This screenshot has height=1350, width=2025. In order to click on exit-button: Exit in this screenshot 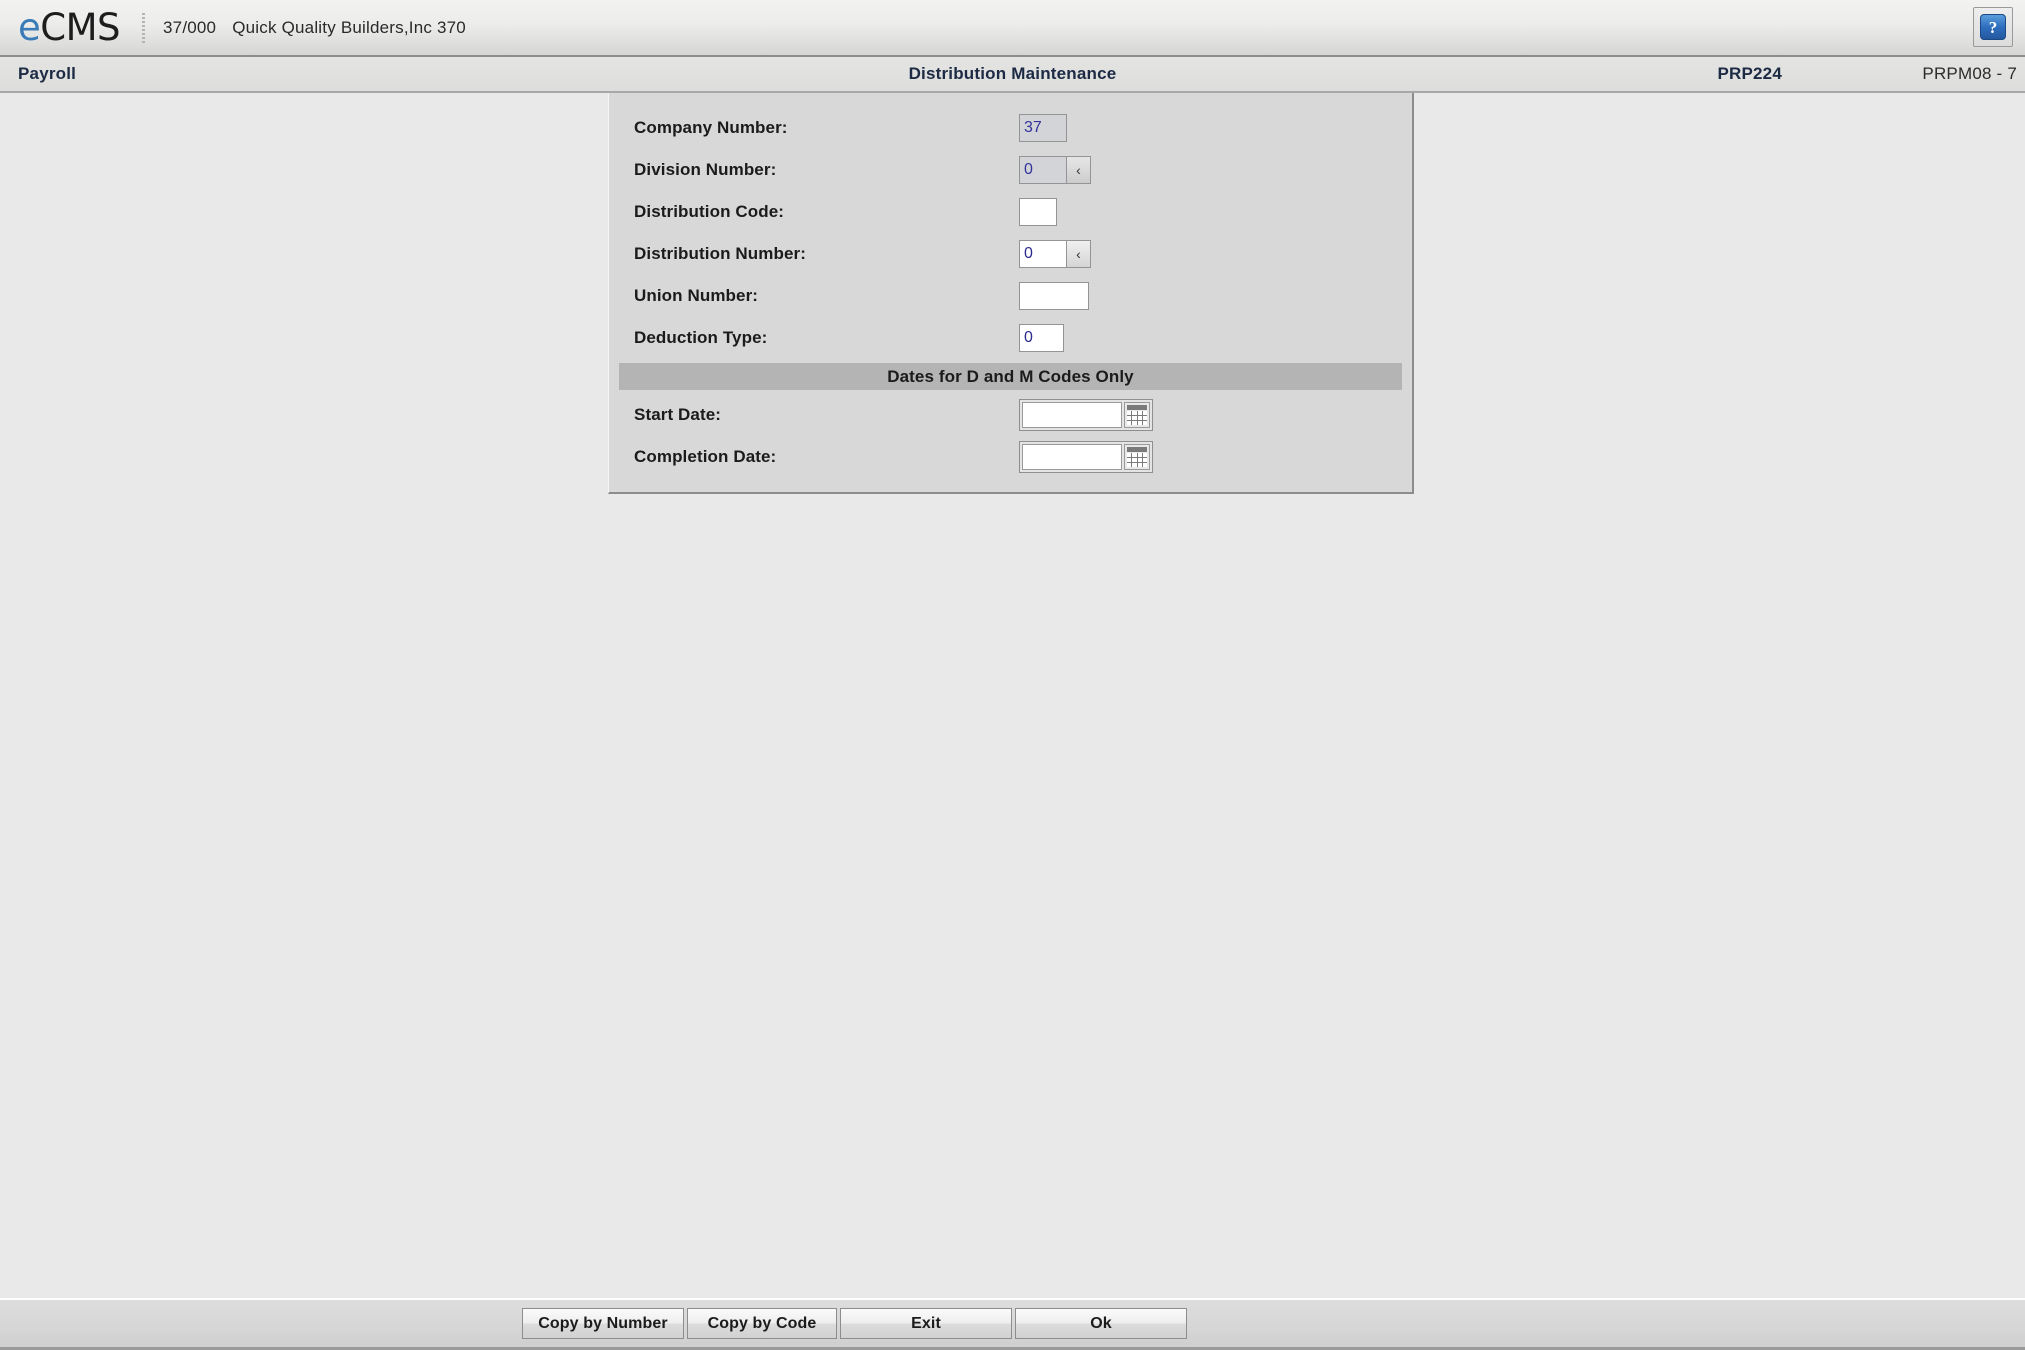, I will do `click(926, 1323)`.